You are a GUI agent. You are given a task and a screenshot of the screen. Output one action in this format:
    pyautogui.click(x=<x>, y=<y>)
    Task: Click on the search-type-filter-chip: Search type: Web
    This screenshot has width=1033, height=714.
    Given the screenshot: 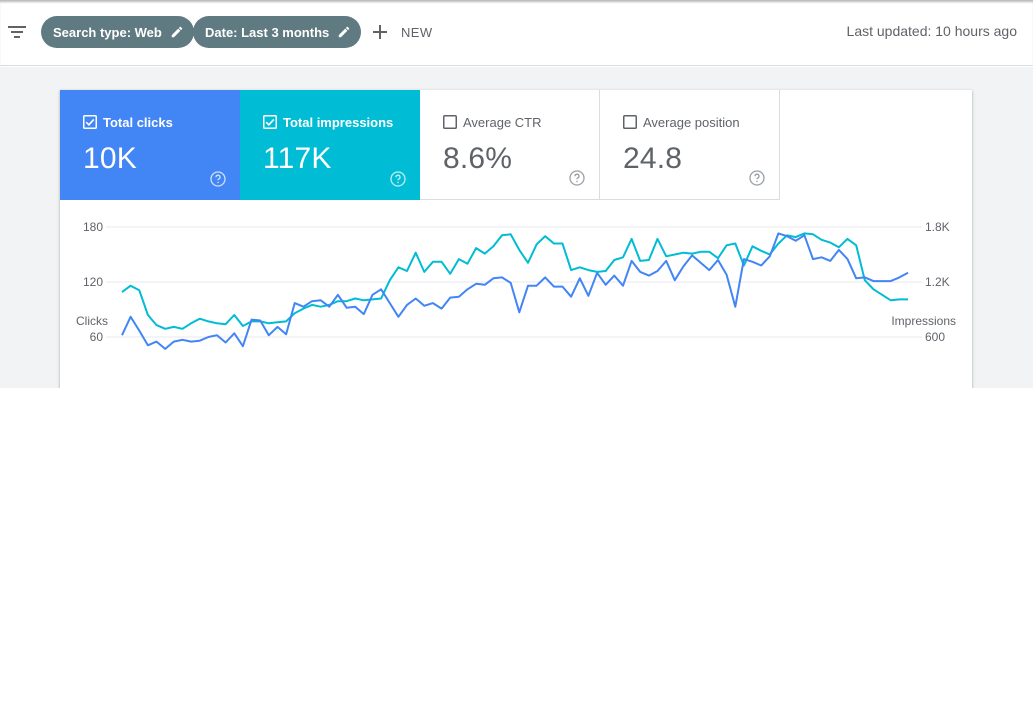 What is the action you would take?
    pyautogui.click(x=117, y=32)
    